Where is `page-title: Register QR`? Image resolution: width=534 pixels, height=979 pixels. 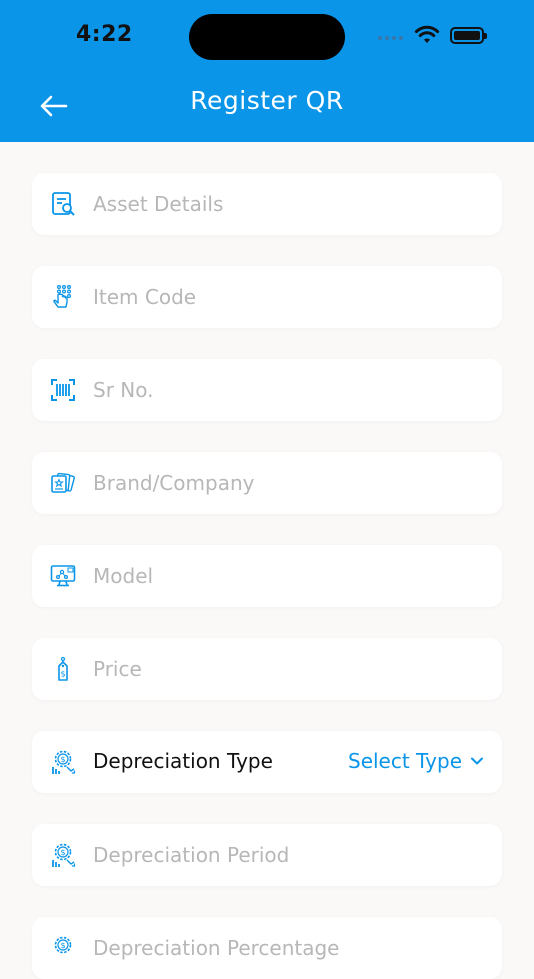
page-title: Register QR is located at coordinates (267, 100).